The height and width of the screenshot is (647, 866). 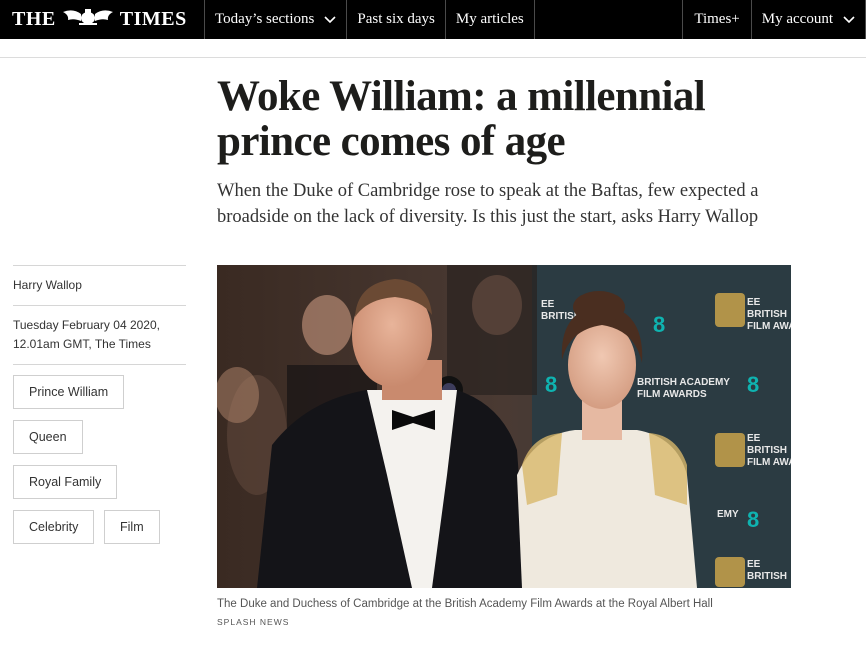 What do you see at coordinates (265, 19) in the screenshot?
I see `nav-item-label: Today’s sections` at bounding box center [265, 19].